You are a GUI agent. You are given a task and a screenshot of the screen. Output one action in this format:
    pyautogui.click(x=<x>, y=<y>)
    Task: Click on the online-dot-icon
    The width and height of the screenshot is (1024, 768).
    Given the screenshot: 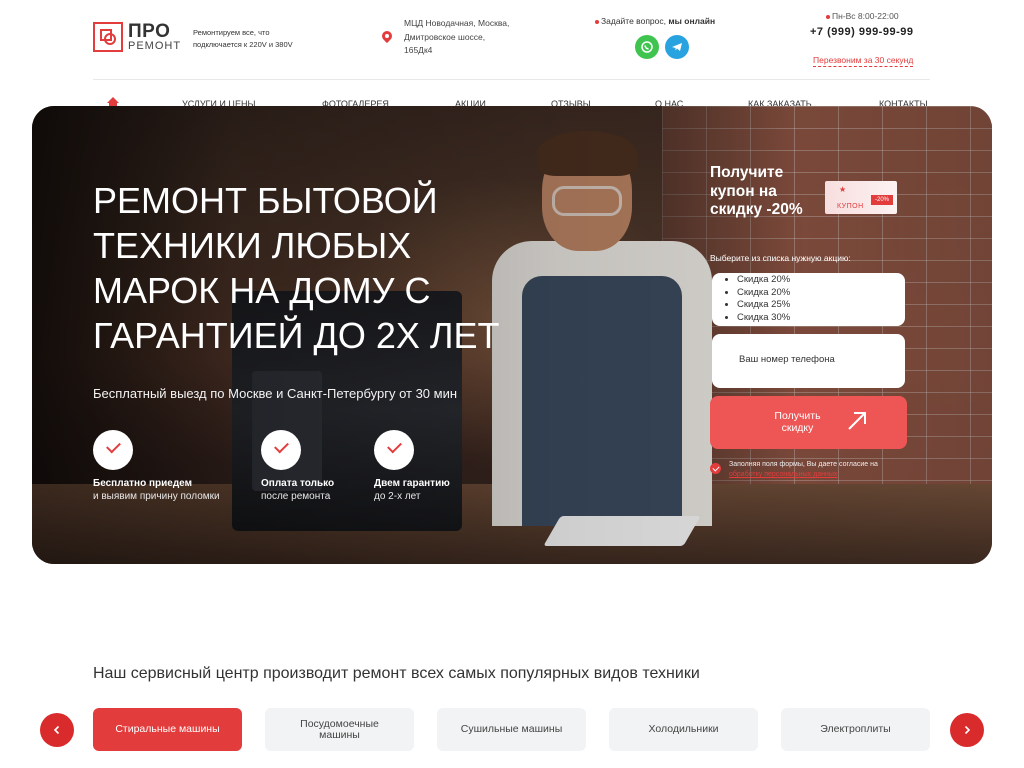 What is the action you would take?
    pyautogui.click(x=597, y=21)
    